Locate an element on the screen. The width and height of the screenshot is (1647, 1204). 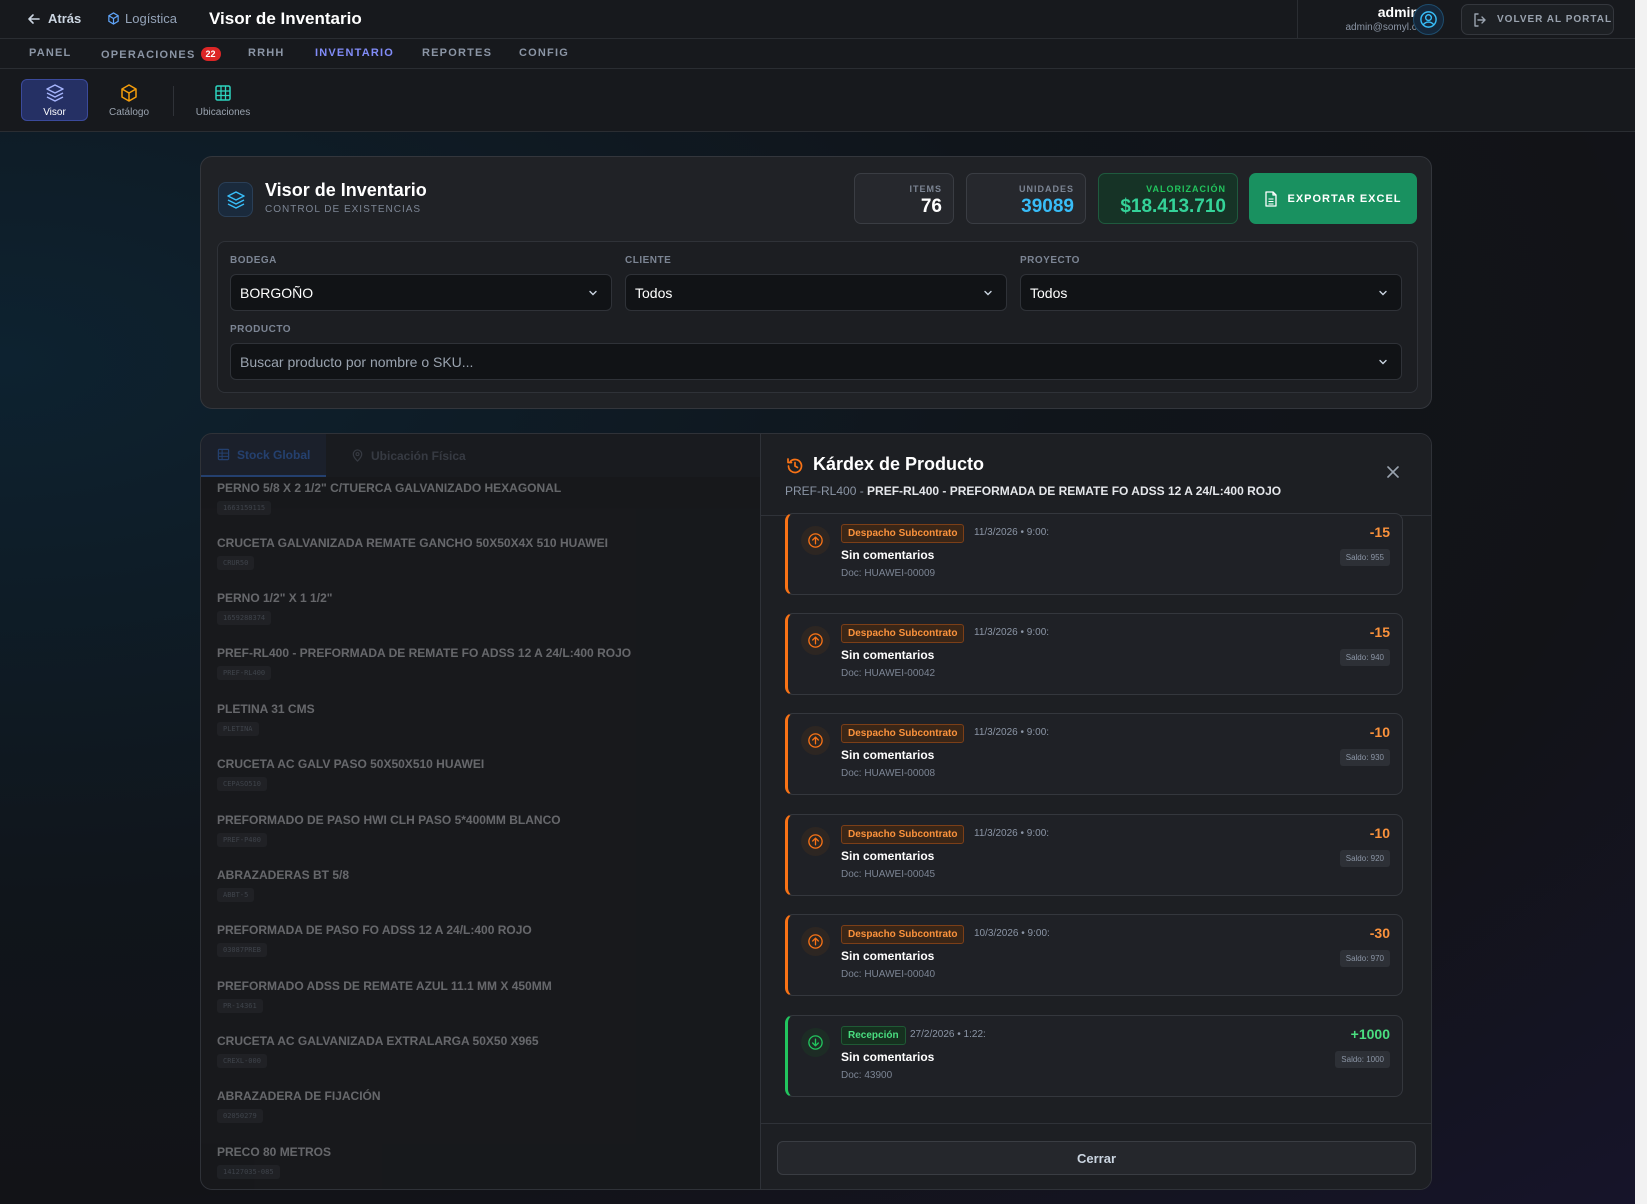
subnav-catalogo: Catálogo is located at coordinates (129, 100).